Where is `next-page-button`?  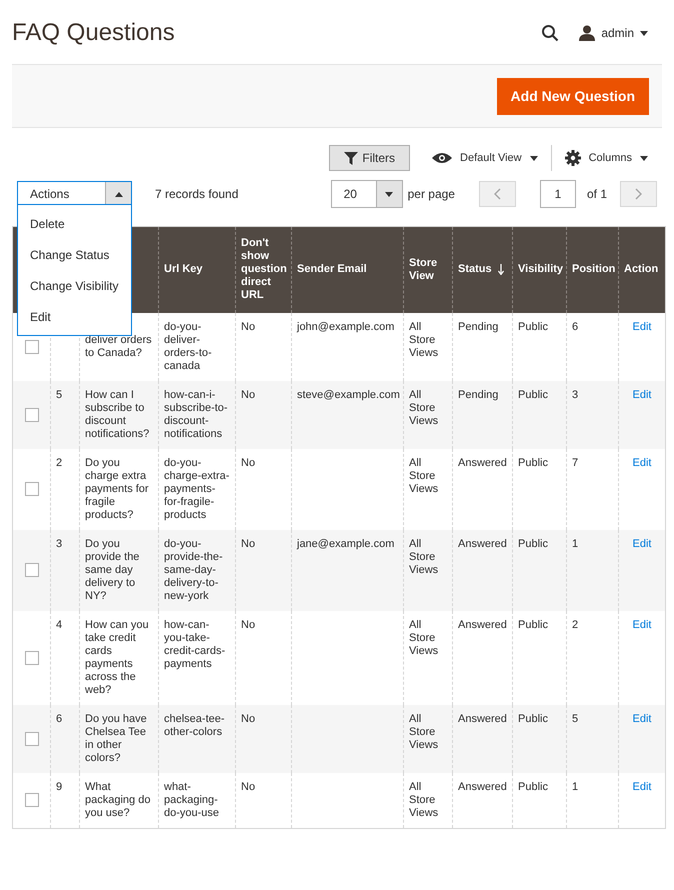
next-page-button is located at coordinates (638, 194).